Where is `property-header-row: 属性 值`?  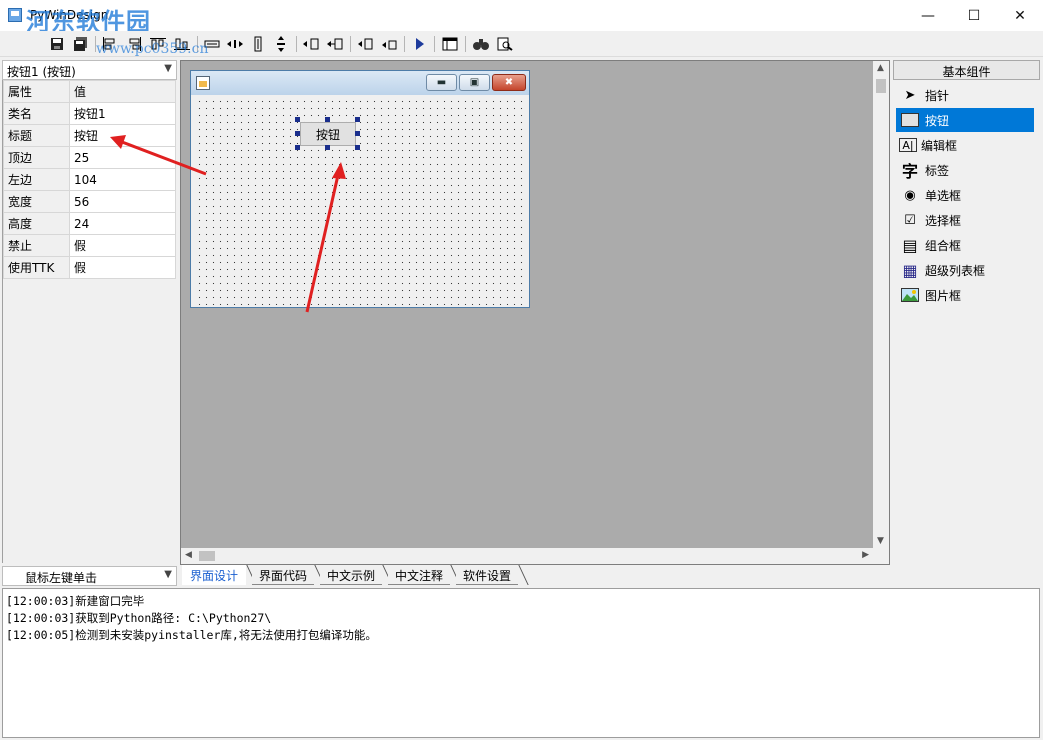
property-header-row: 属性 值 is located at coordinates (89, 91).